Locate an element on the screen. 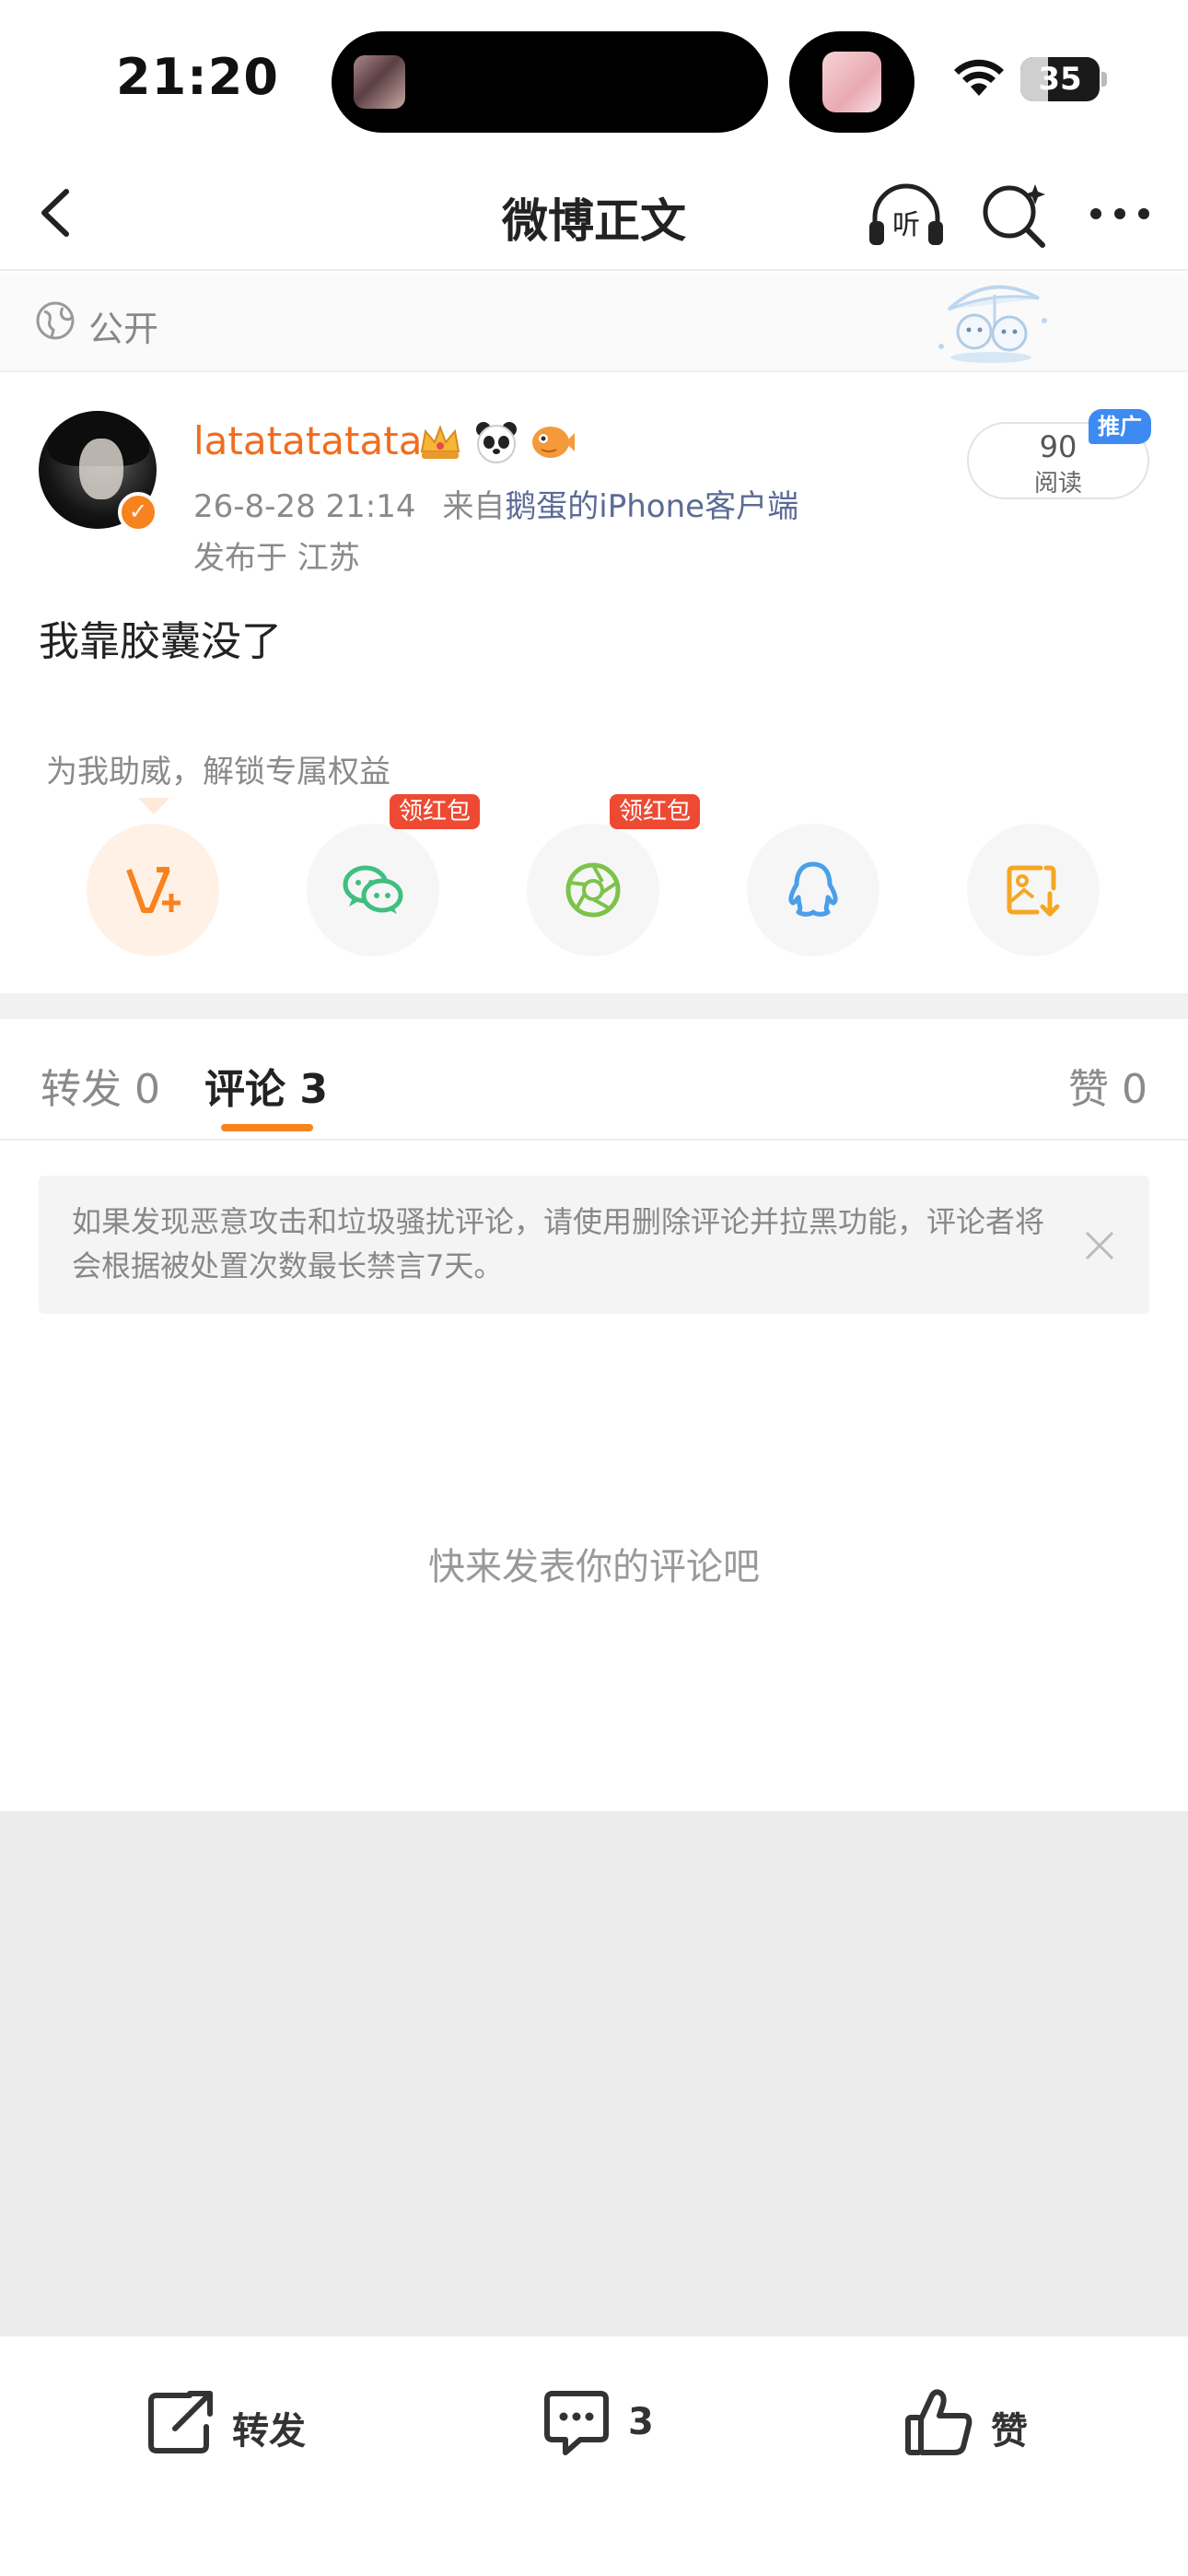  fish-badge-icon is located at coordinates (554, 442).